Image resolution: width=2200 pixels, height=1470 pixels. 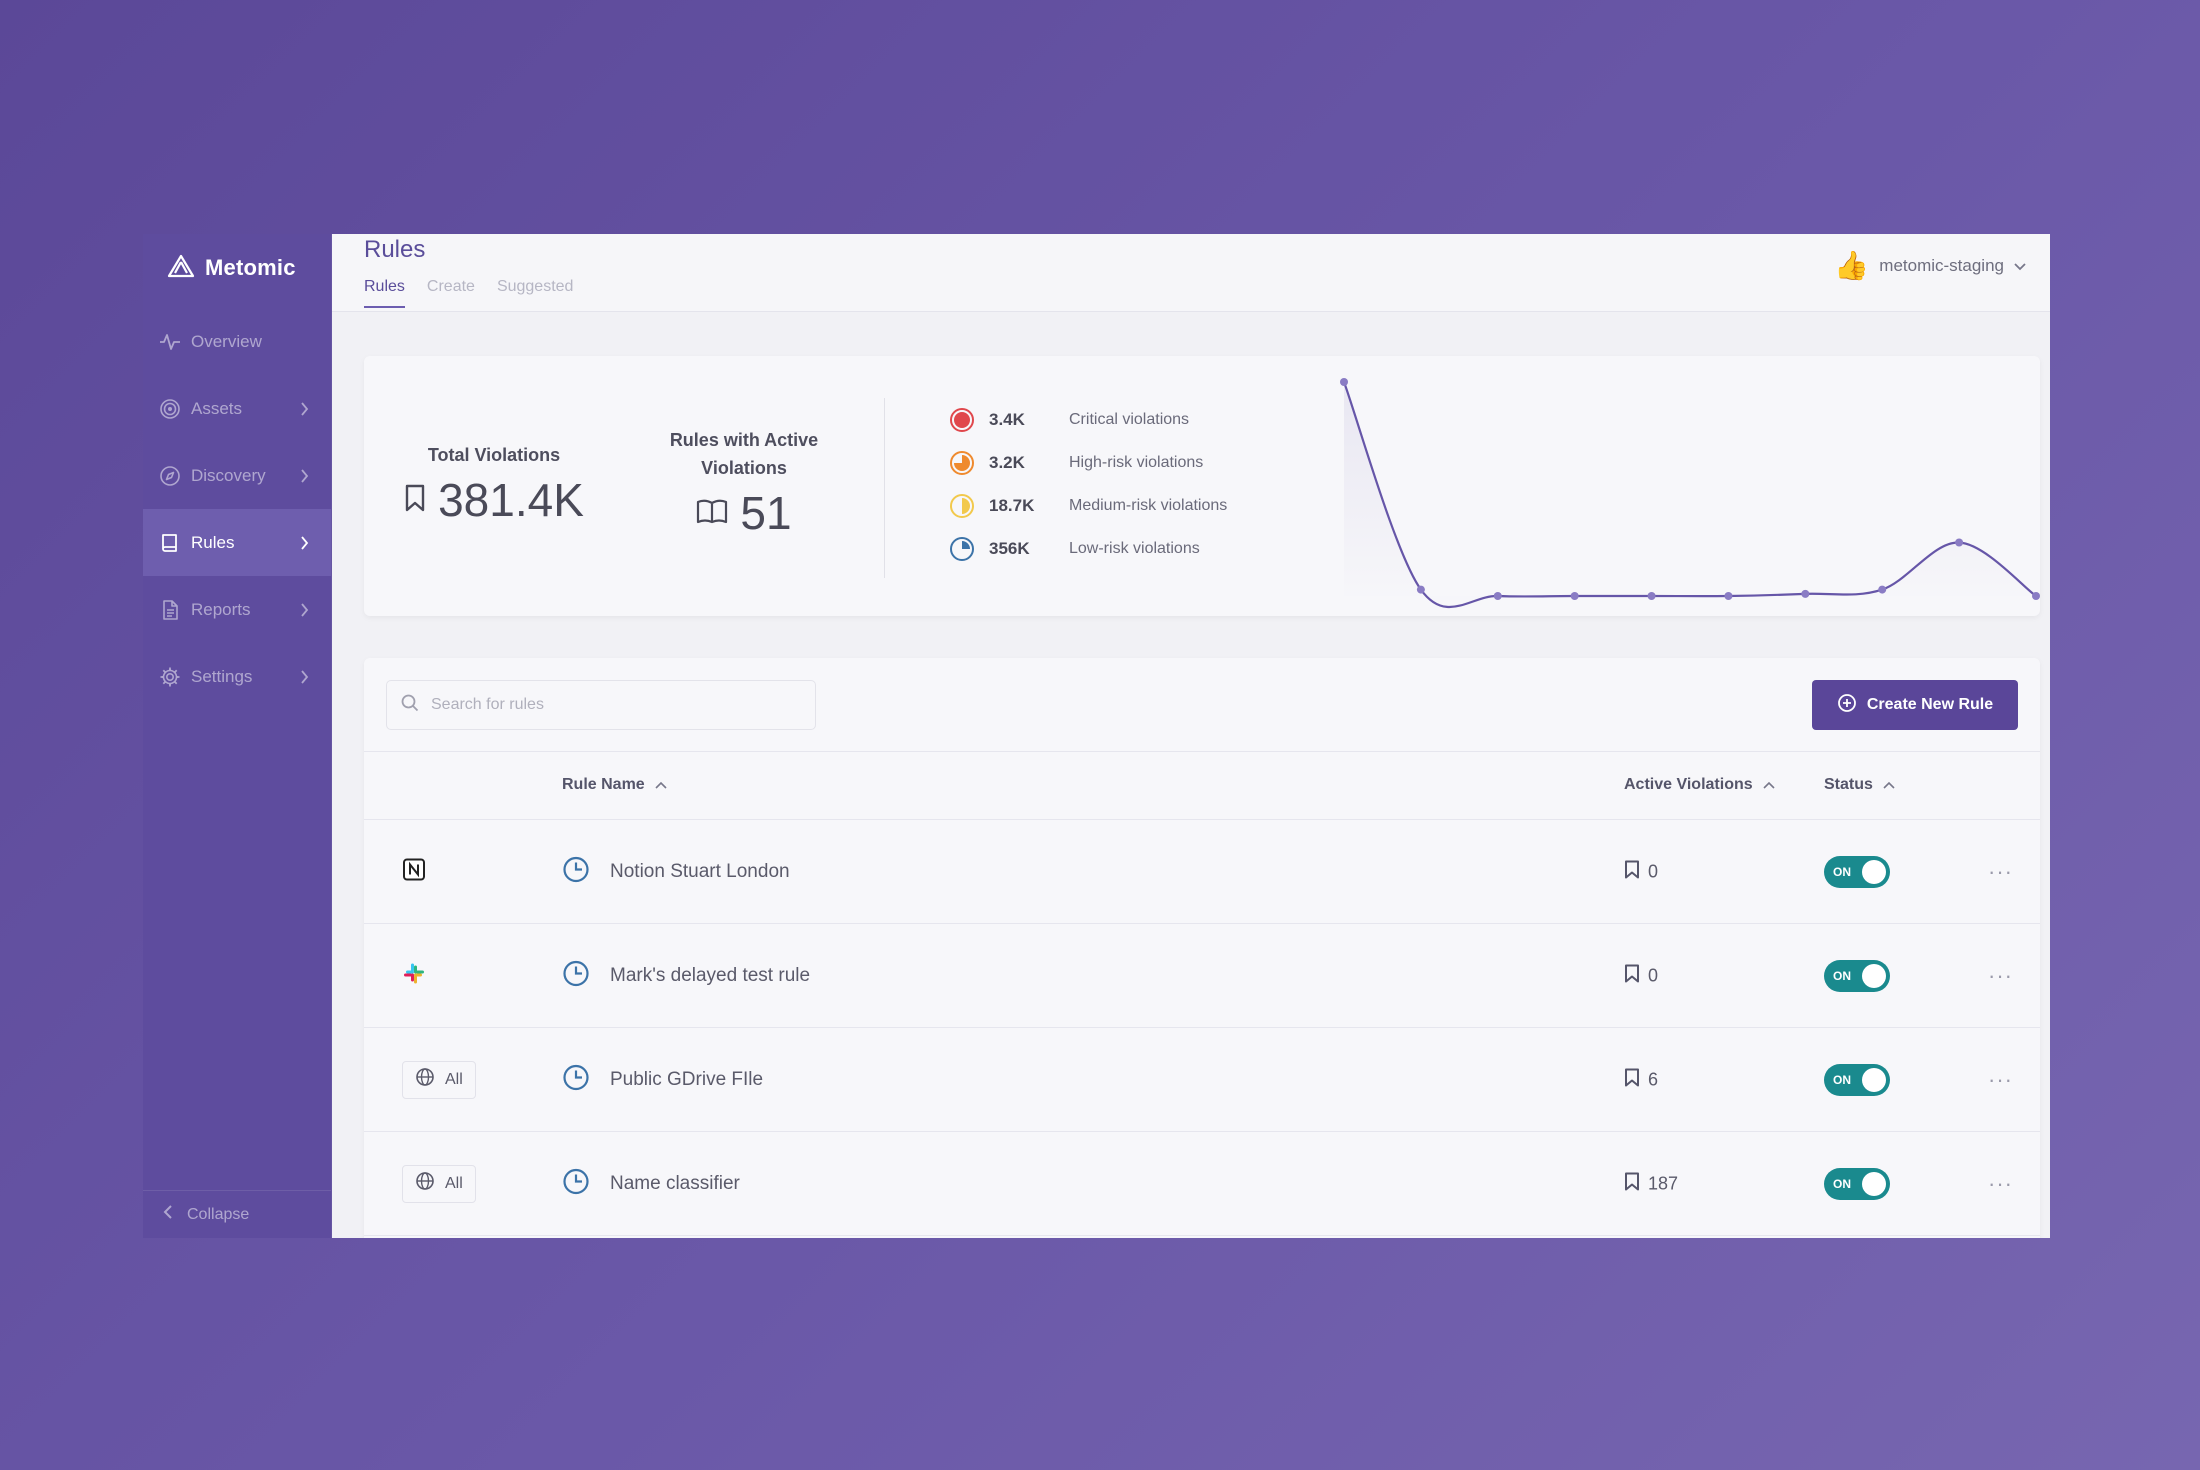 What do you see at coordinates (1688, 784) in the screenshot?
I see `column-active-violations-label: Active Violations` at bounding box center [1688, 784].